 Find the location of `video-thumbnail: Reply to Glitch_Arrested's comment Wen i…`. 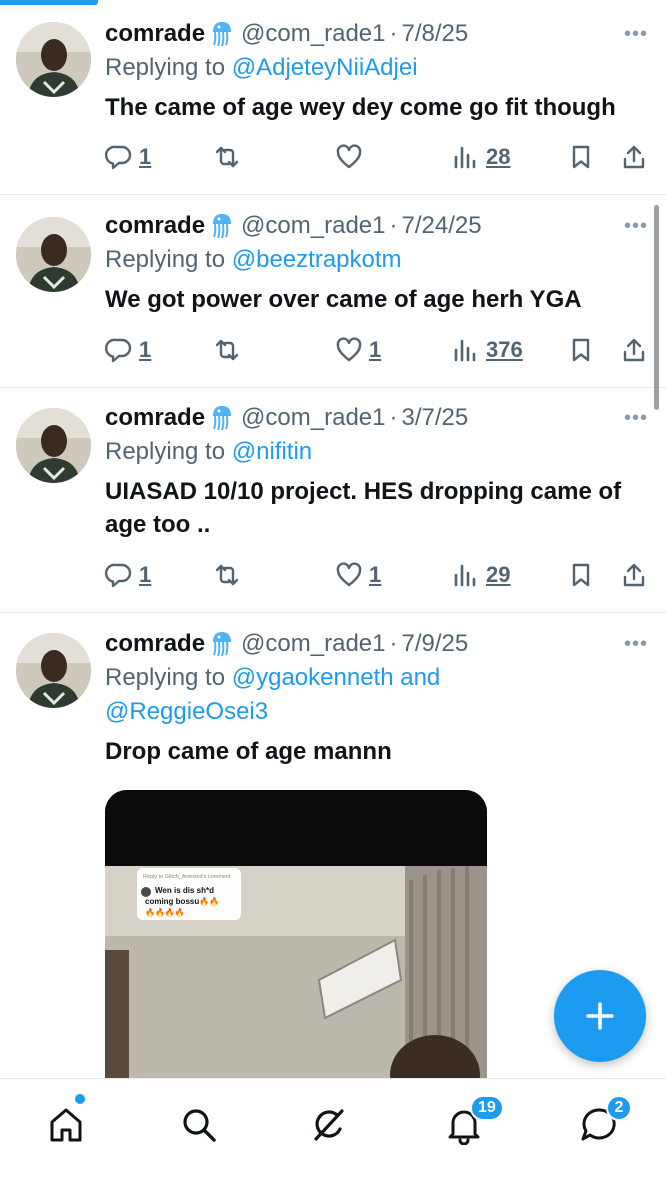

video-thumbnail: Reply to Glitch_Arrested's comment Wen i… is located at coordinates (296, 934).